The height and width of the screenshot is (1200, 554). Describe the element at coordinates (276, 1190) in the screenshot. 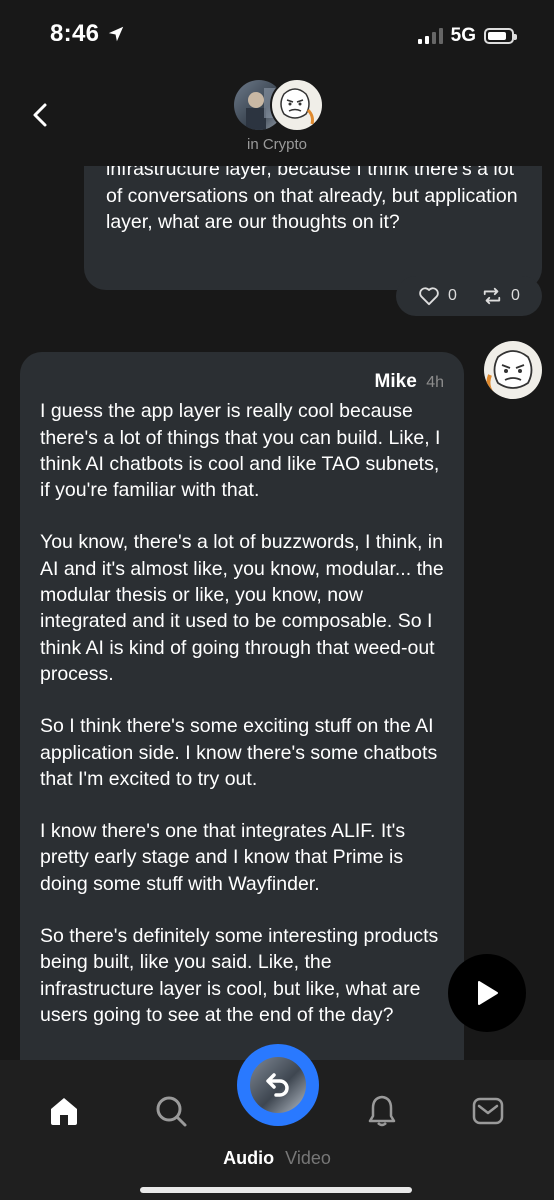

I see `home-indicator` at that location.